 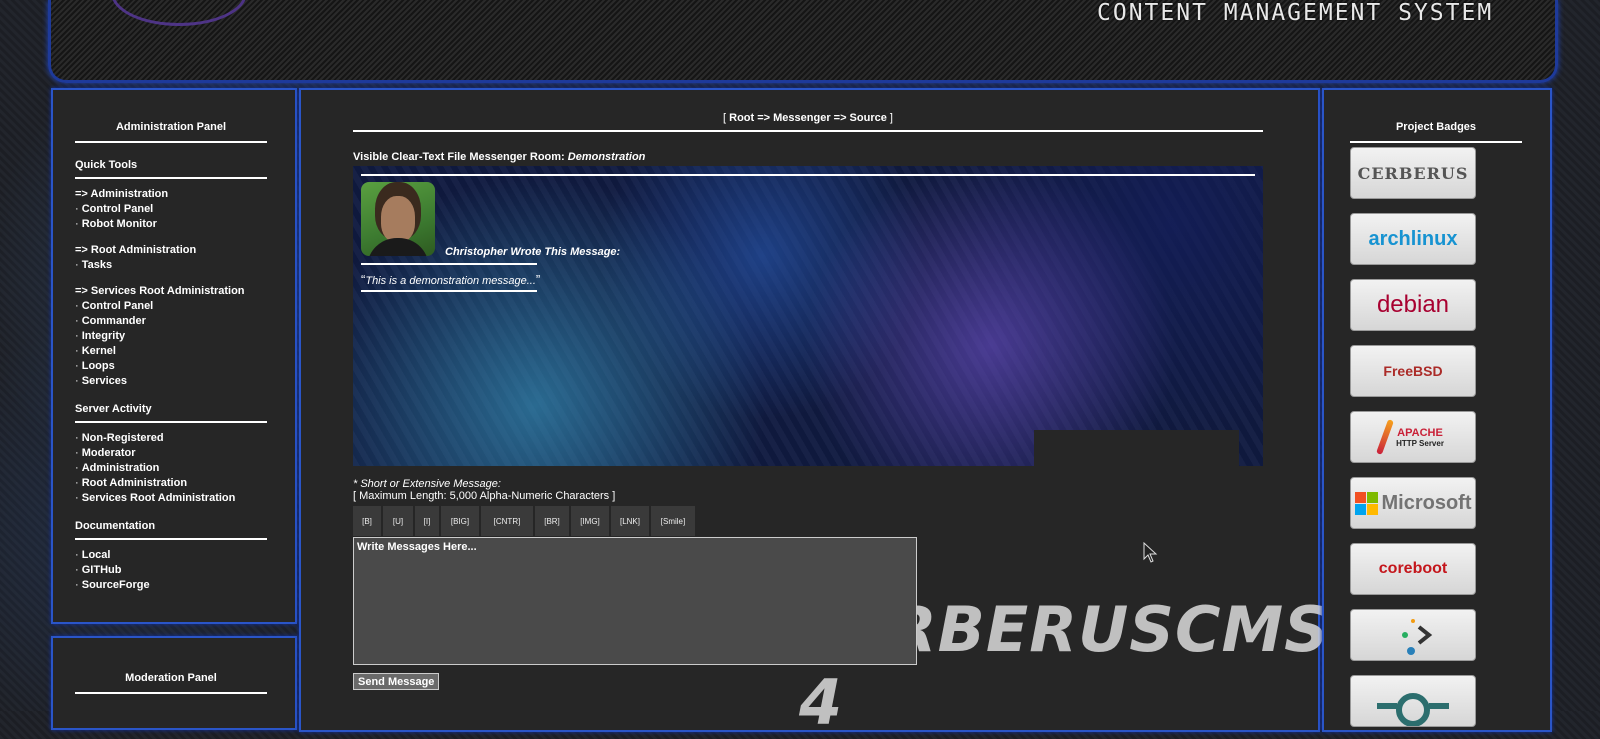 I want to click on section-title: Quick Tools, so click(x=171, y=169).